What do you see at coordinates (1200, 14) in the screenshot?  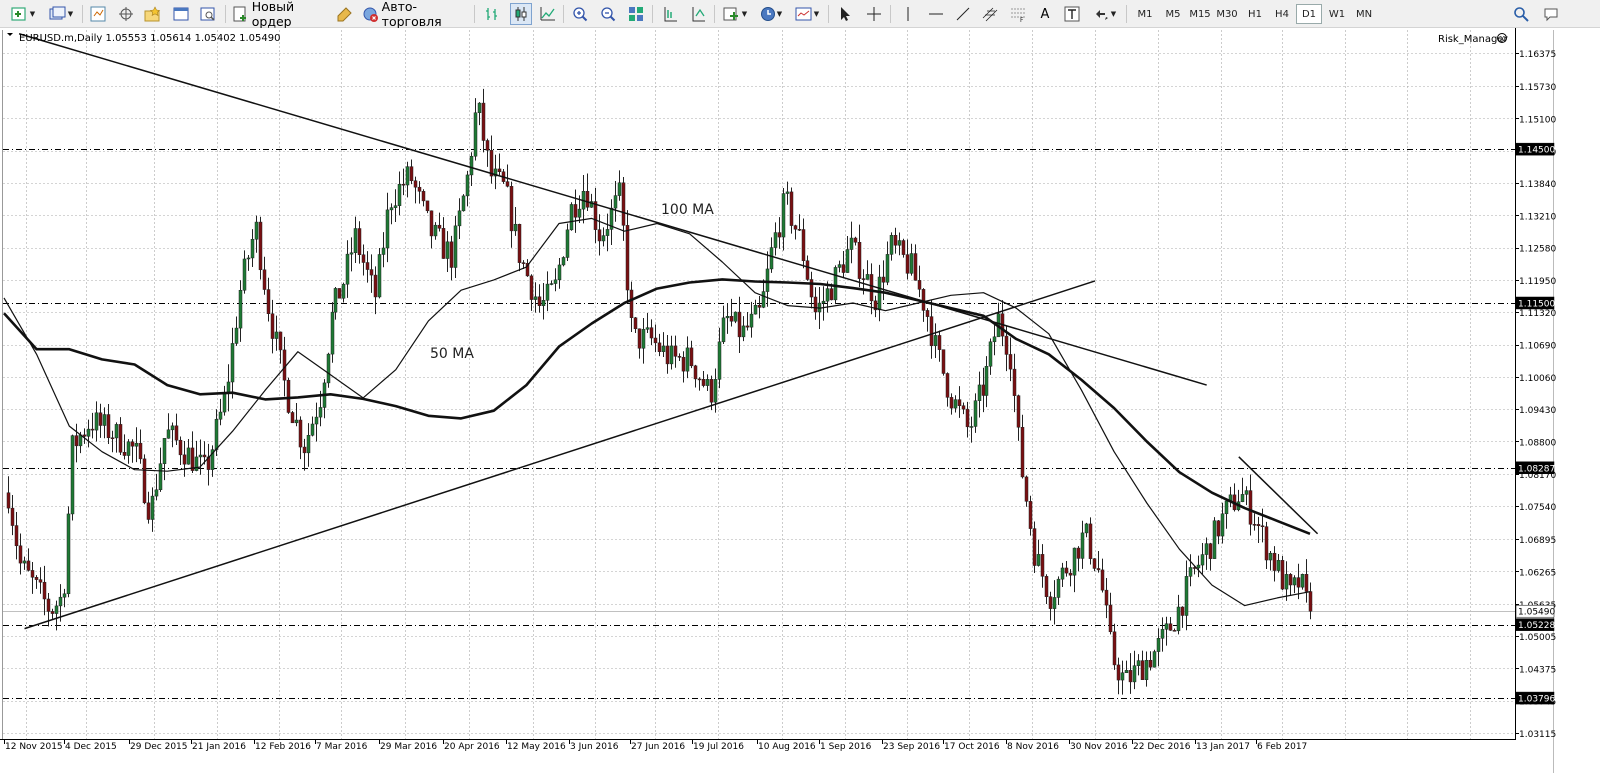 I see `timeframe-m15: M15` at bounding box center [1200, 14].